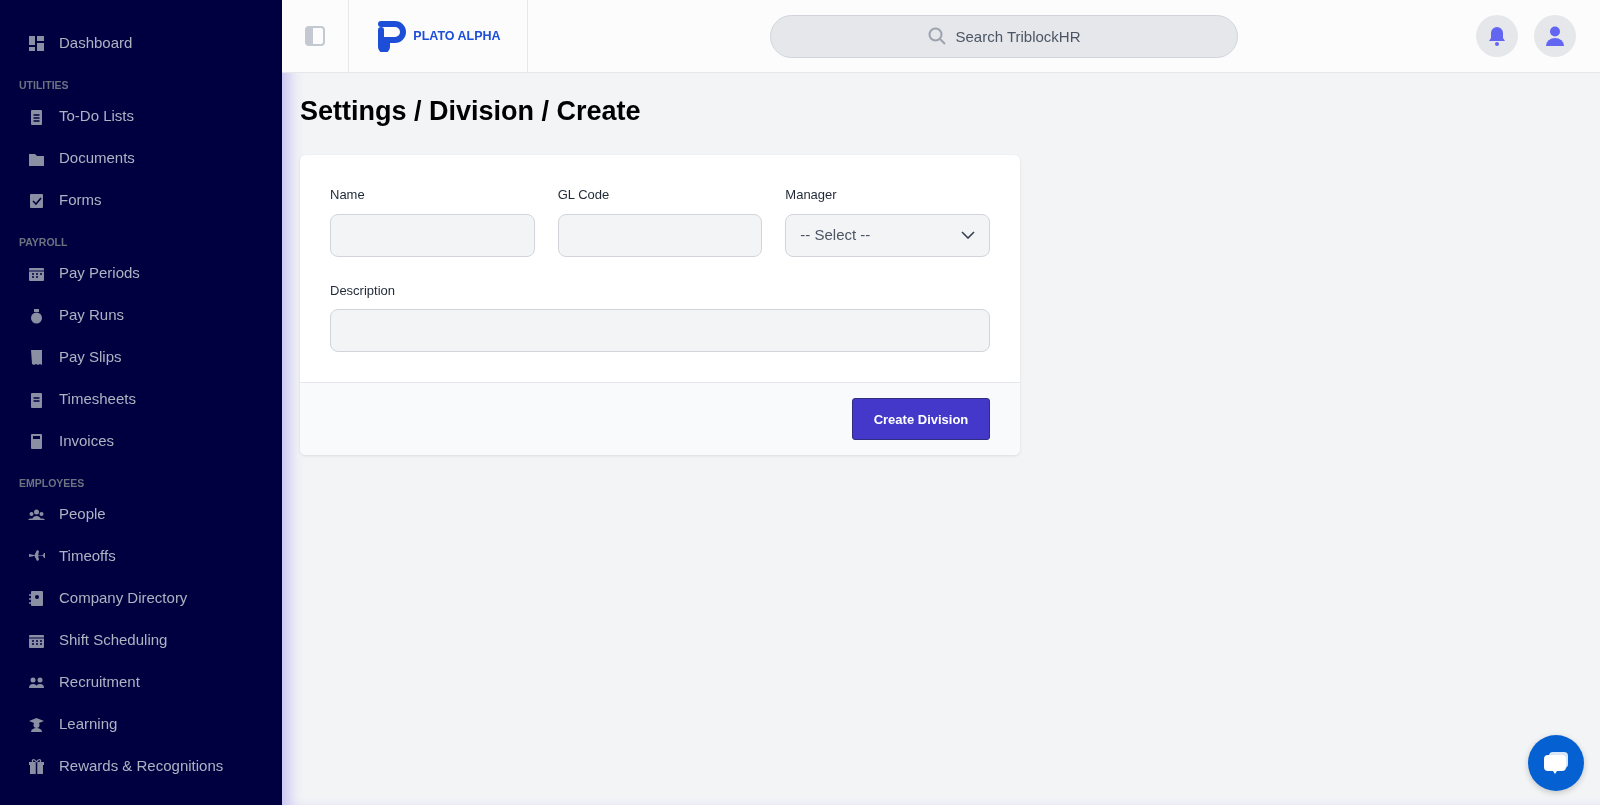 The height and width of the screenshot is (805, 1600). Describe the element at coordinates (887, 235) in the screenshot. I see `manager-select: -- Select --` at that location.